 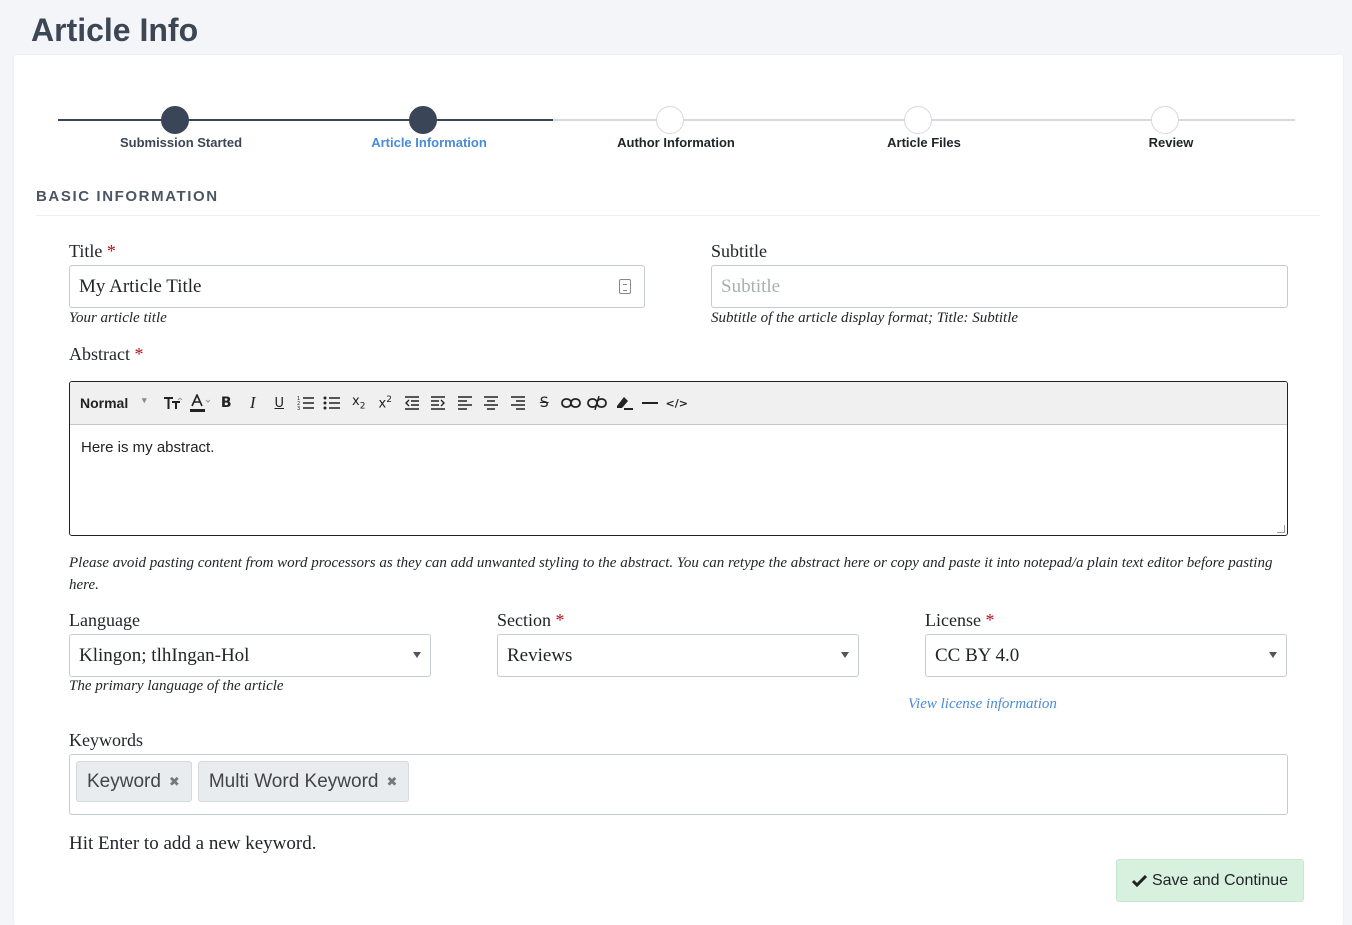 I want to click on svg-text: 3, so click(x=298, y=408).